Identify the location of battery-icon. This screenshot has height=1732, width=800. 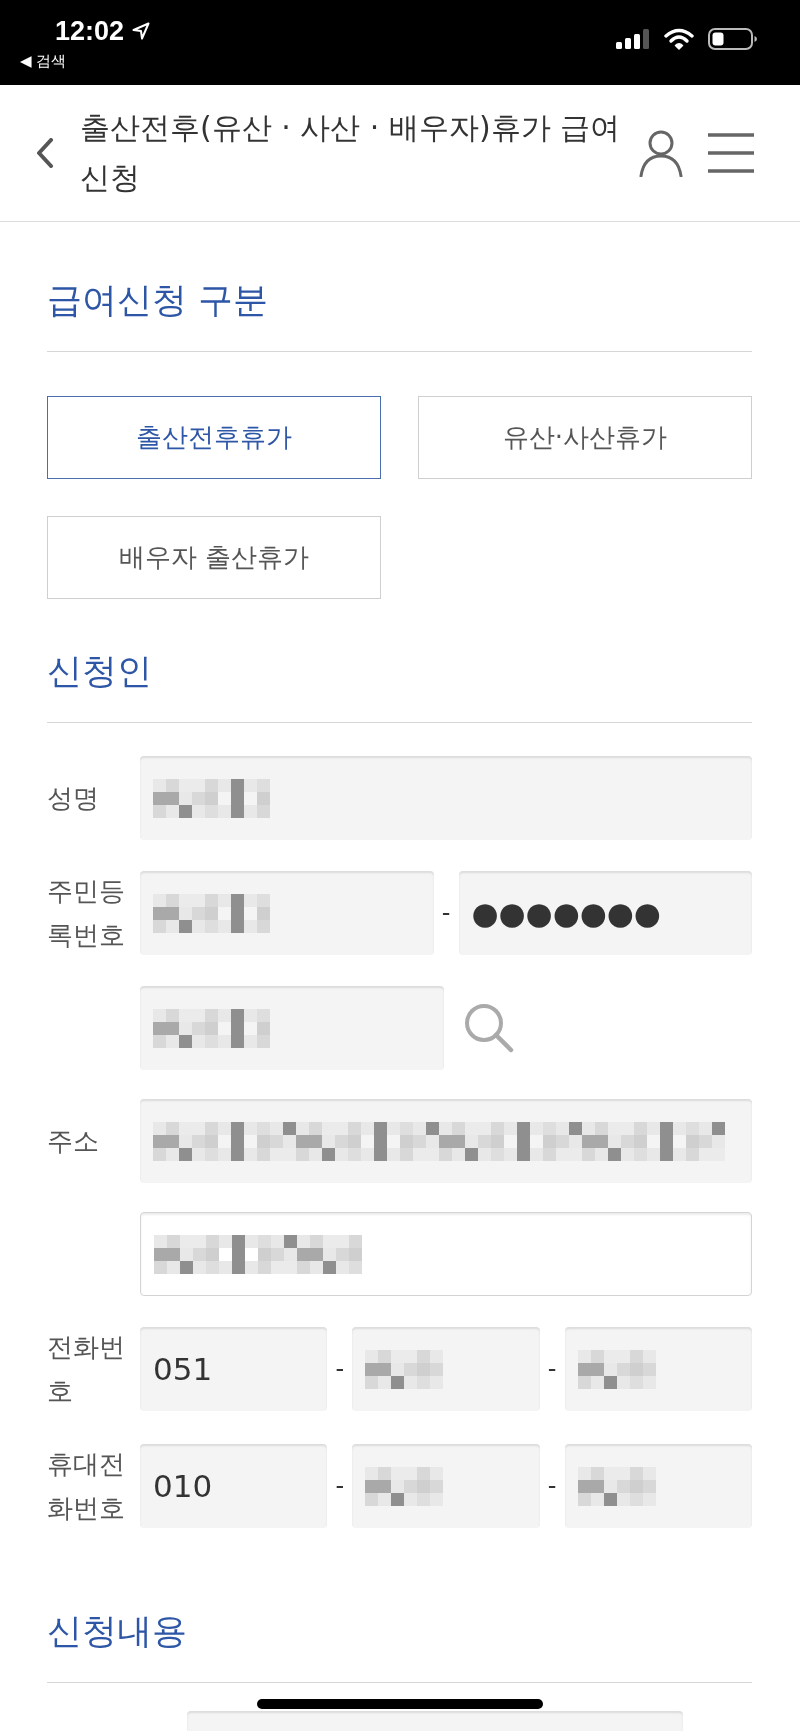
(733, 38).